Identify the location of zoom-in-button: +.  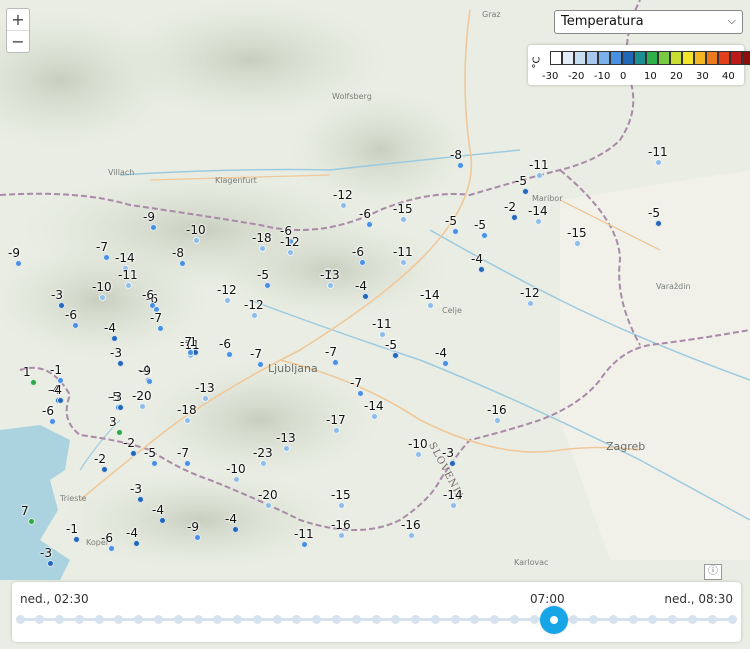
(18, 19).